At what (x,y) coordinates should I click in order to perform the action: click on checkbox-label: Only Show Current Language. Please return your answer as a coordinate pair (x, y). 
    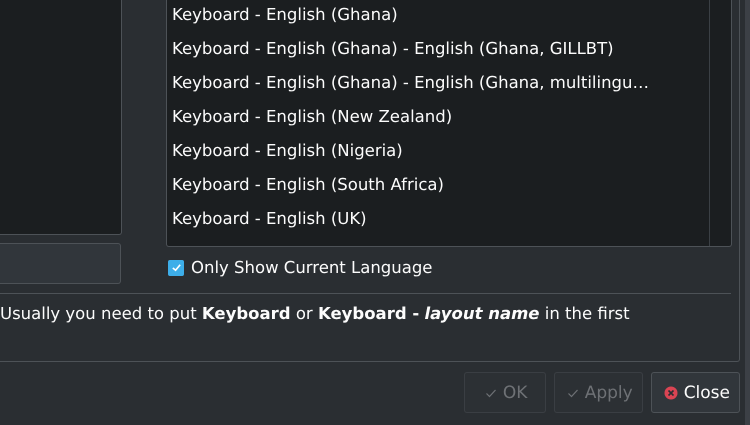
    Looking at the image, I should click on (311, 267).